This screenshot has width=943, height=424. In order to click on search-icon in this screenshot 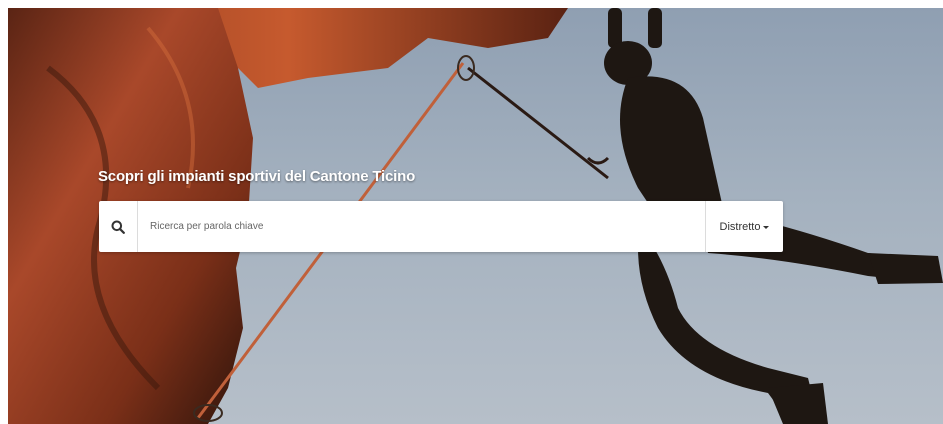, I will do `click(118, 227)`.